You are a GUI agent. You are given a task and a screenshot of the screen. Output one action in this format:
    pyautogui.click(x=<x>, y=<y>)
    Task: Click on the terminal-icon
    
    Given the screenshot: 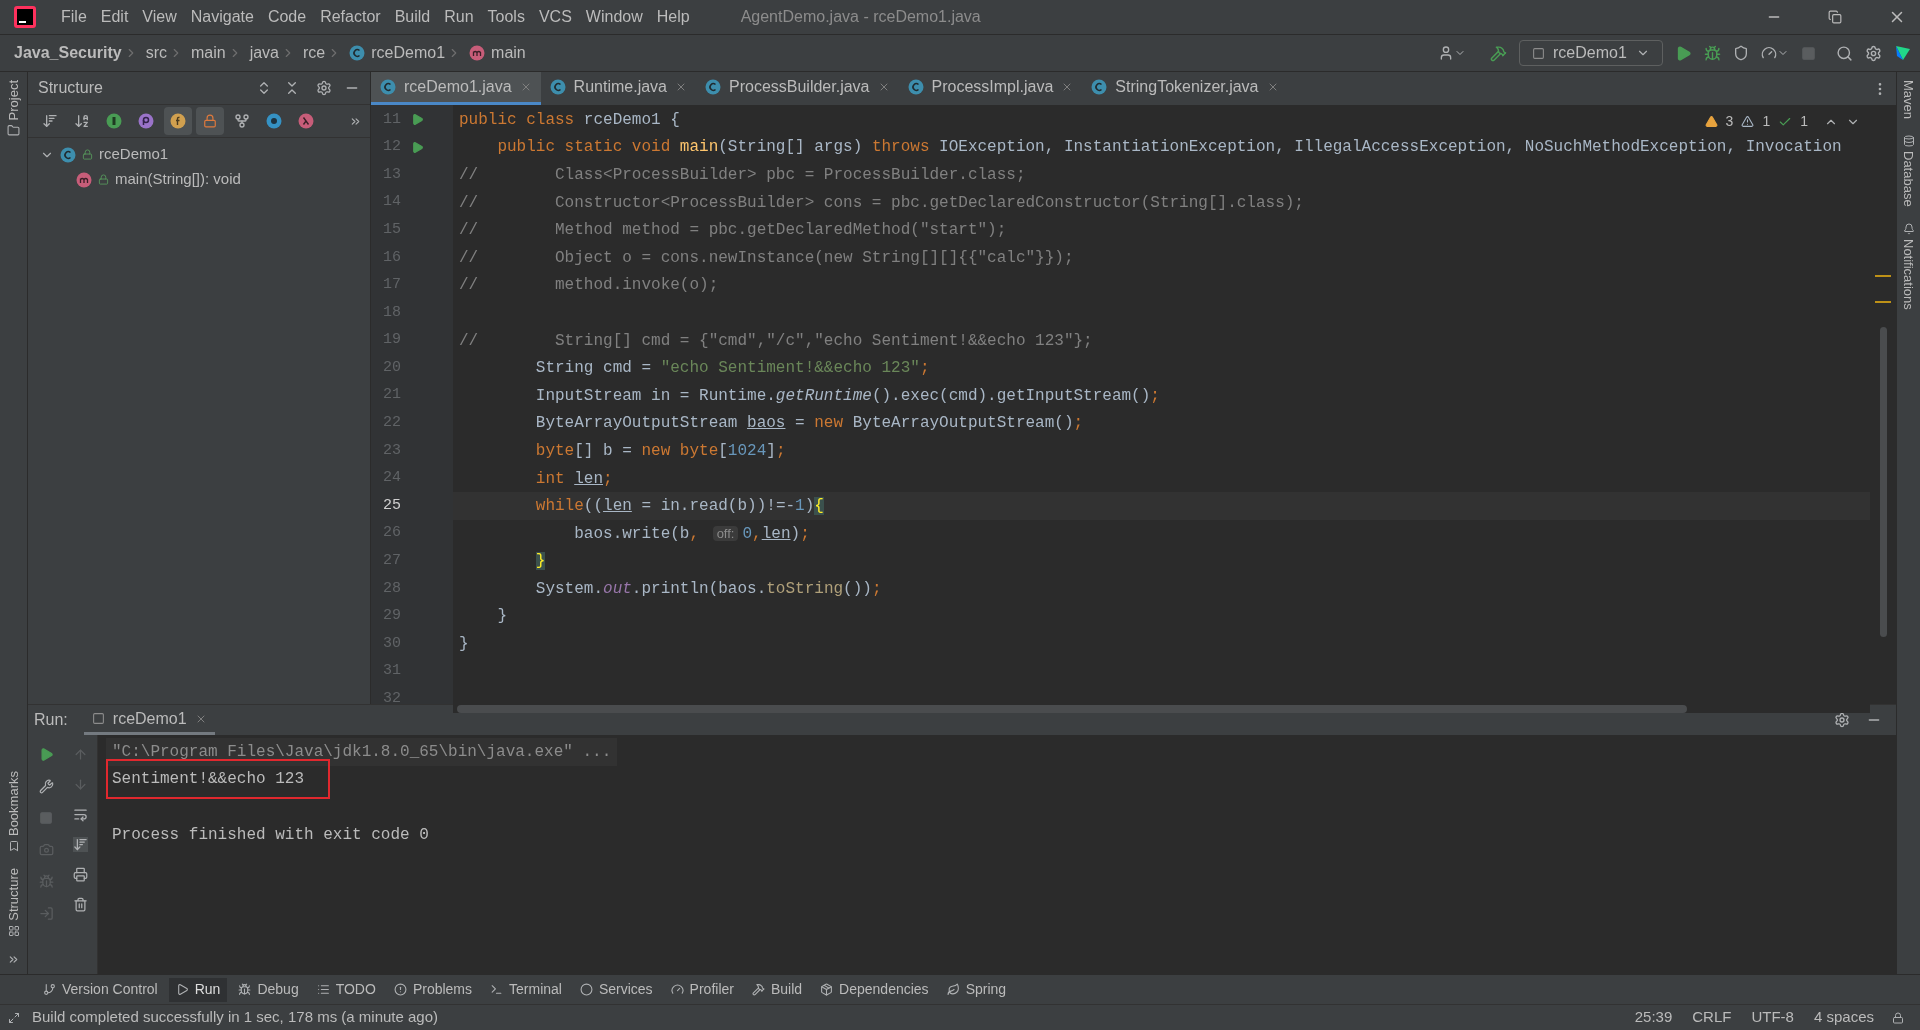 What is the action you would take?
    pyautogui.click(x=496, y=989)
    